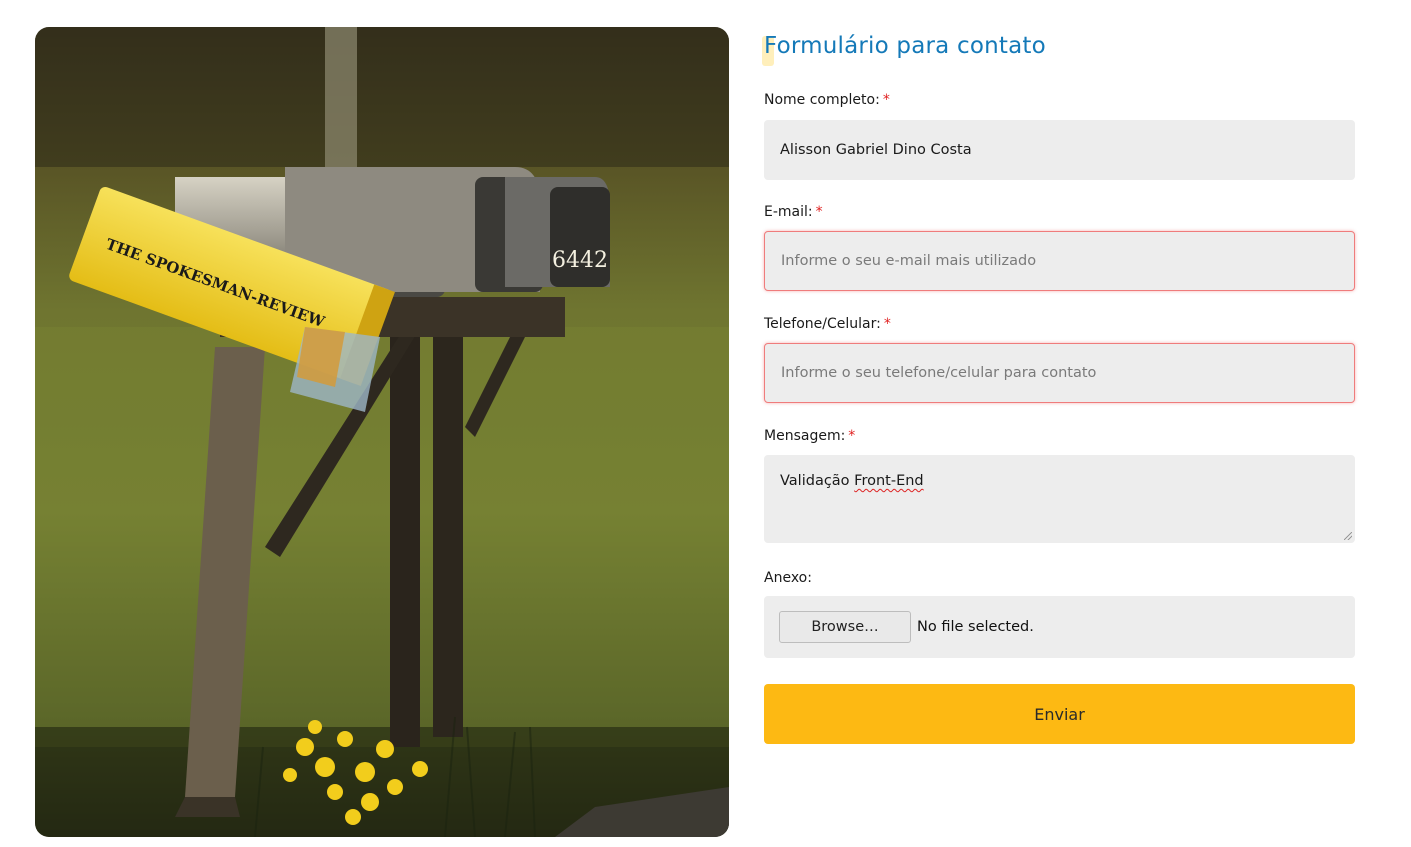 The width and height of the screenshot is (1411, 847). Describe the element at coordinates (827, 324) in the screenshot. I see `phone-label: Telefone/Celular: *` at that location.